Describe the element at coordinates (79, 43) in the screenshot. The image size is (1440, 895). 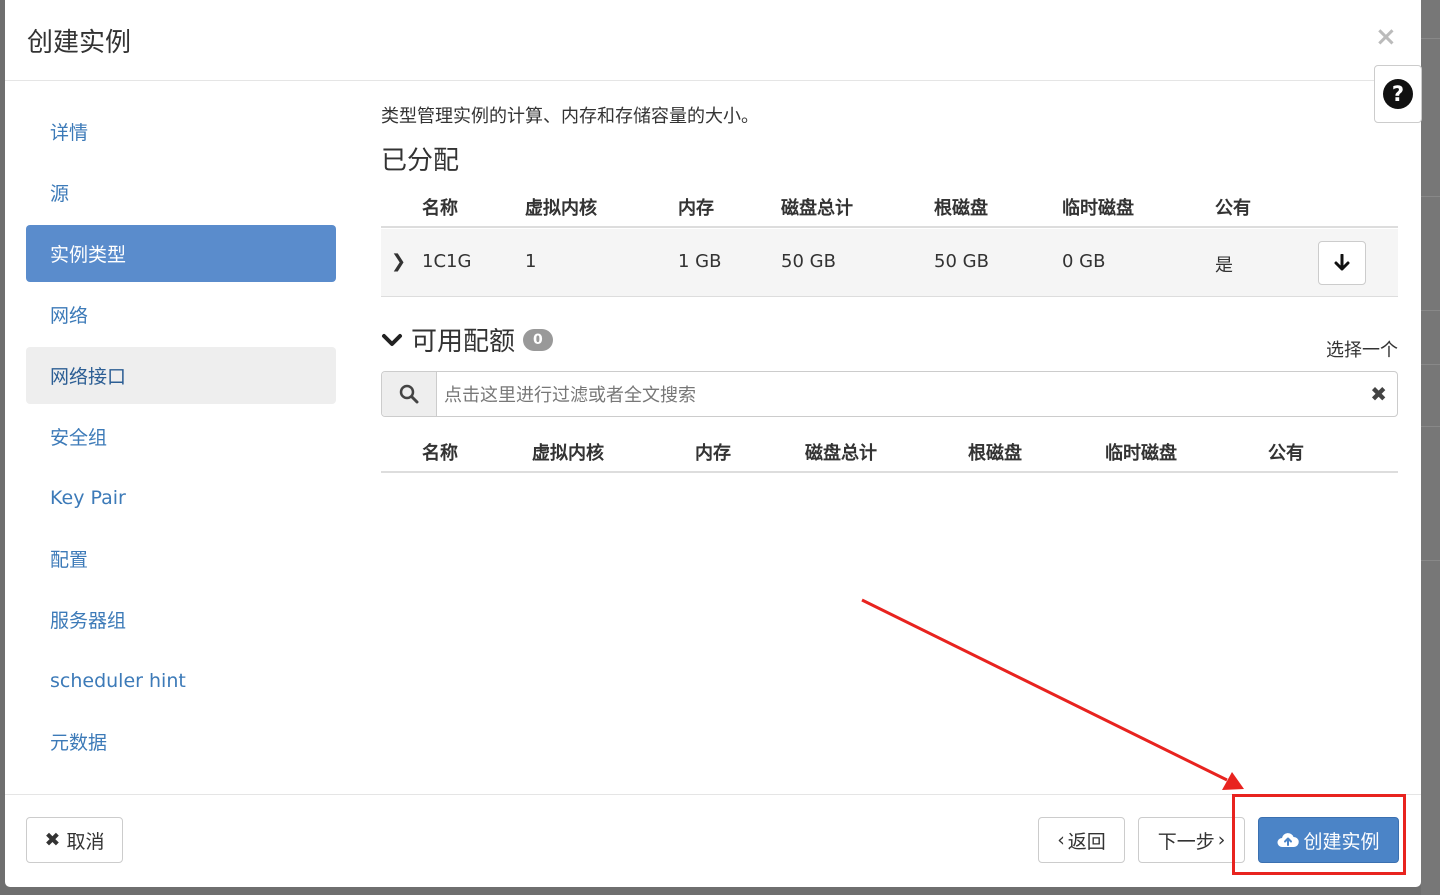
I see `modal-title: 创建实例` at that location.